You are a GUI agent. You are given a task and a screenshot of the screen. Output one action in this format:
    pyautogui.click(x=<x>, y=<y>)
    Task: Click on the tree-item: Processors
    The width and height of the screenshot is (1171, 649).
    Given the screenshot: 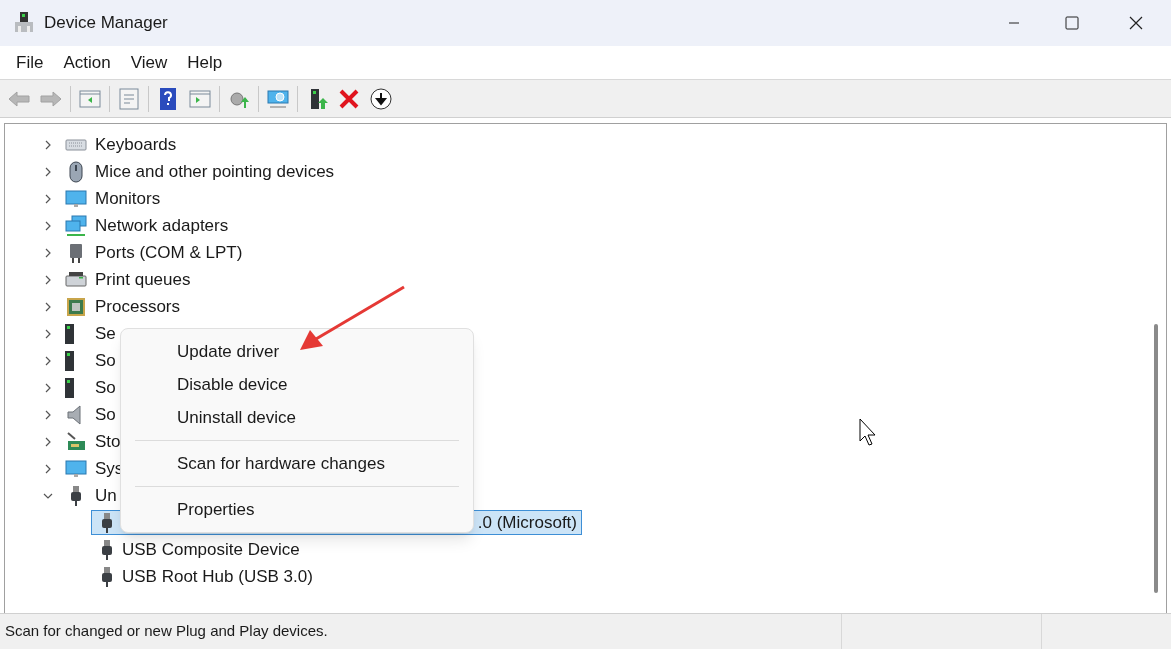 What is the action you would take?
    pyautogui.click(x=138, y=306)
    